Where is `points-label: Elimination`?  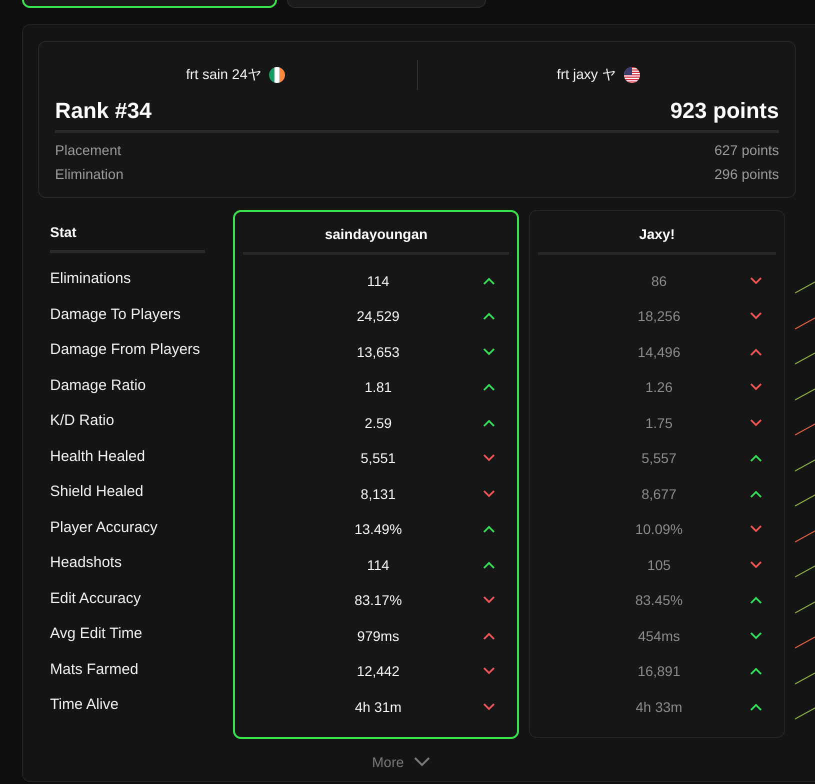
points-label: Elimination is located at coordinates (89, 174).